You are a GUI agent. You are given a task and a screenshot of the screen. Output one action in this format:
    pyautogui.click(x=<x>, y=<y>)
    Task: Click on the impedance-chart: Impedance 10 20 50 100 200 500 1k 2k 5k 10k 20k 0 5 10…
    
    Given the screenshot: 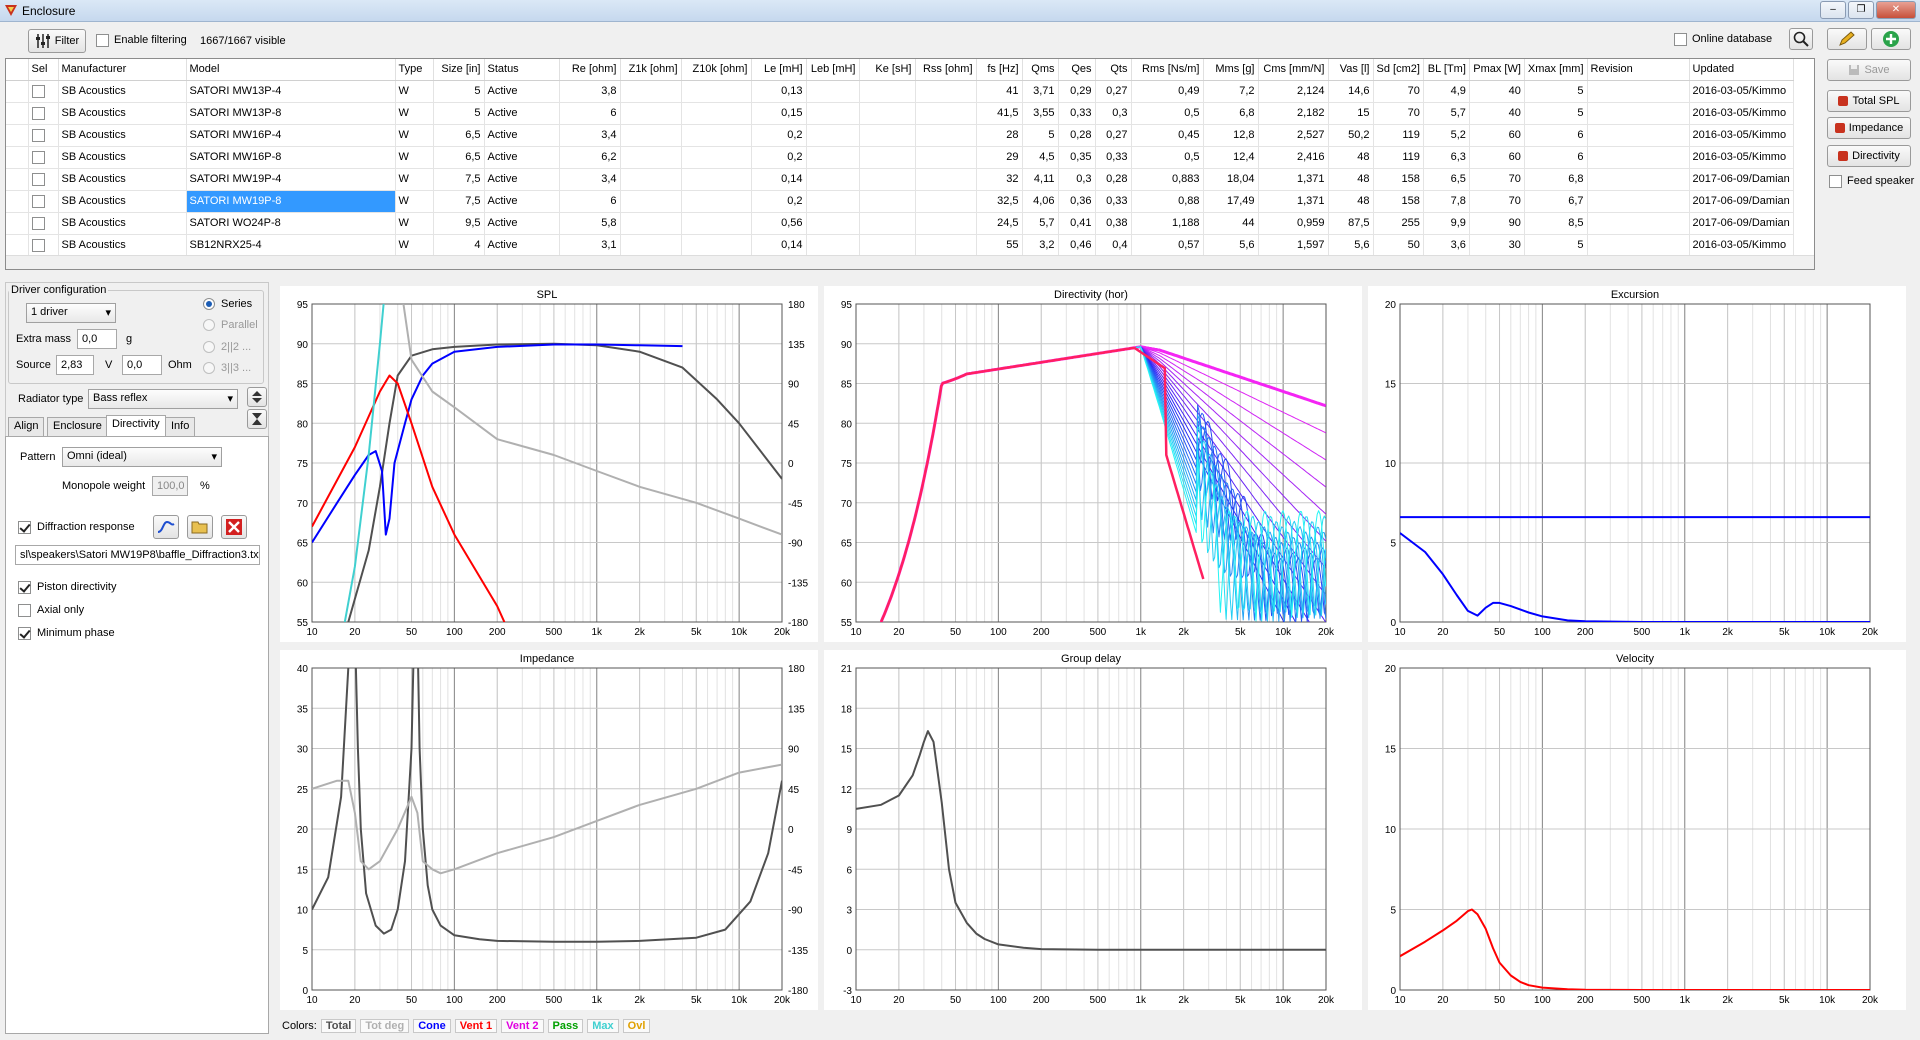 What is the action you would take?
    pyautogui.click(x=549, y=830)
    